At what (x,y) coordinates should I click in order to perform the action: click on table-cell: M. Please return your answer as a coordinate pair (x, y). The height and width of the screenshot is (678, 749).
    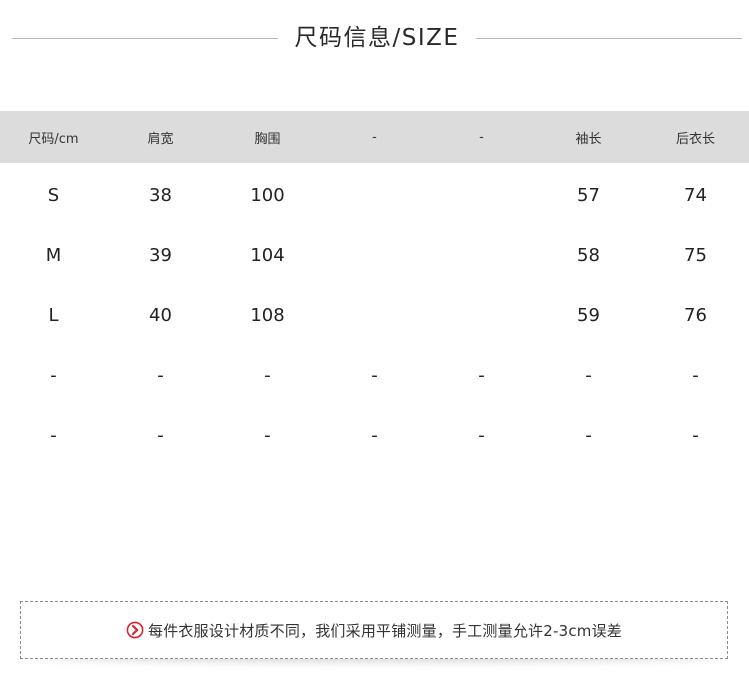
    Looking at the image, I should click on (53, 255).